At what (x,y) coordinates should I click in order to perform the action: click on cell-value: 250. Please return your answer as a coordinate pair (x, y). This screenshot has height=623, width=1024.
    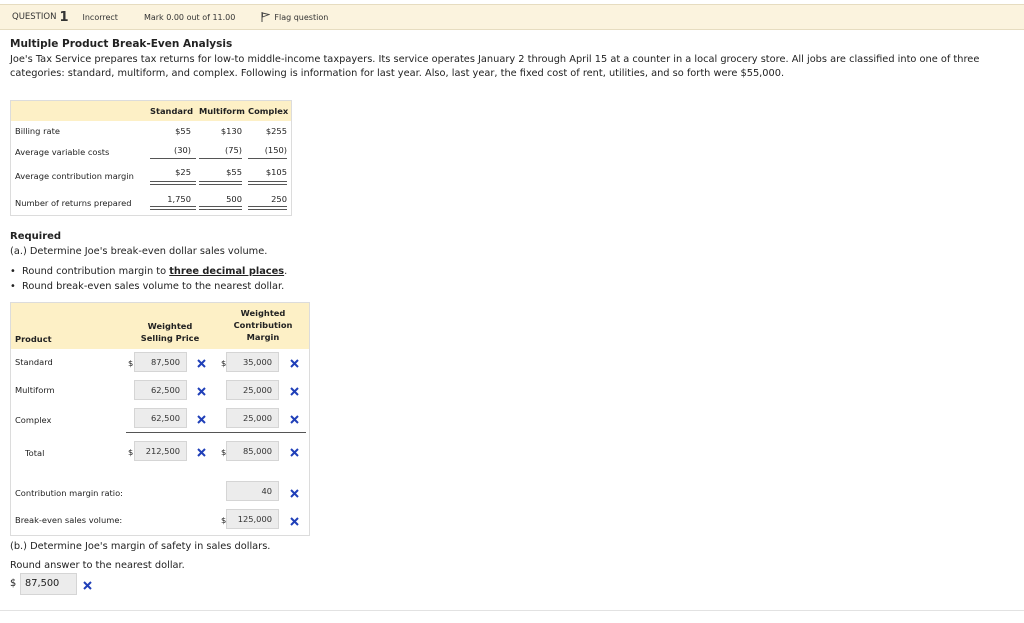
    Looking at the image, I should click on (279, 199).